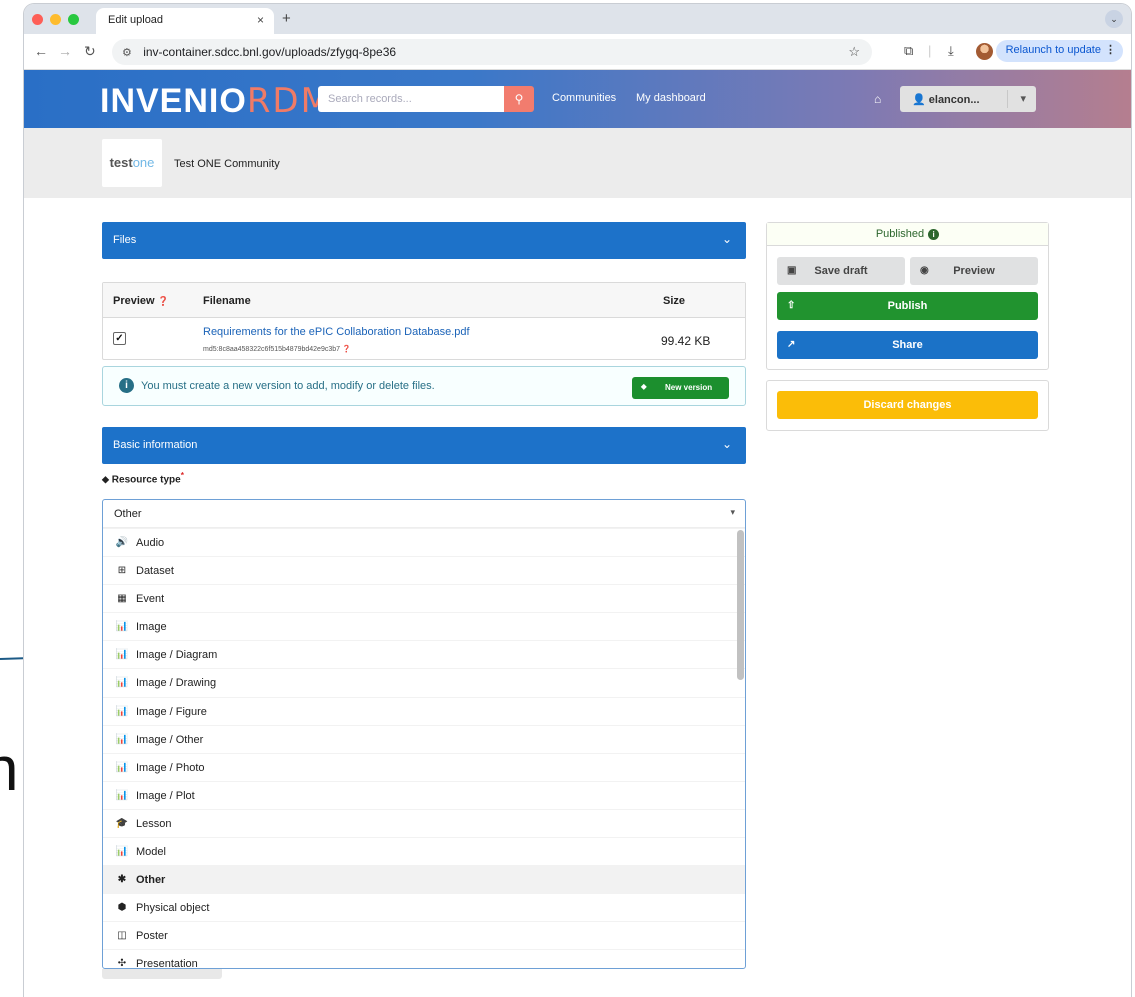 The image size is (1135, 997). I want to click on new-tab-button: +, so click(286, 18).